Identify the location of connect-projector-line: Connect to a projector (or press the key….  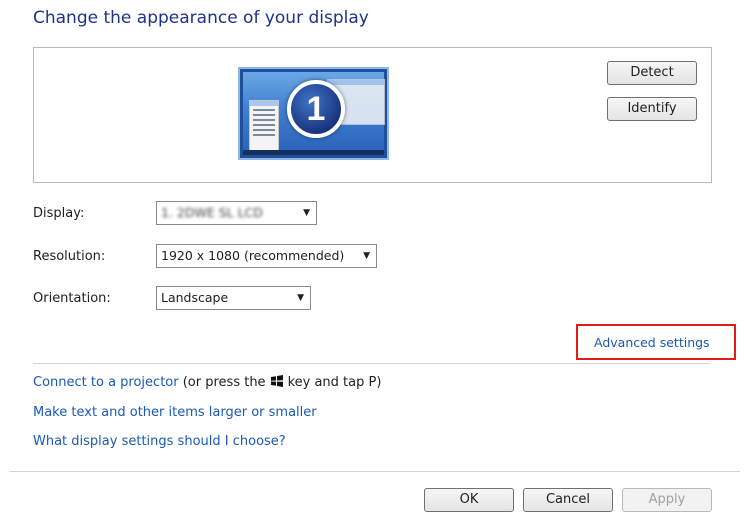
(207, 382).